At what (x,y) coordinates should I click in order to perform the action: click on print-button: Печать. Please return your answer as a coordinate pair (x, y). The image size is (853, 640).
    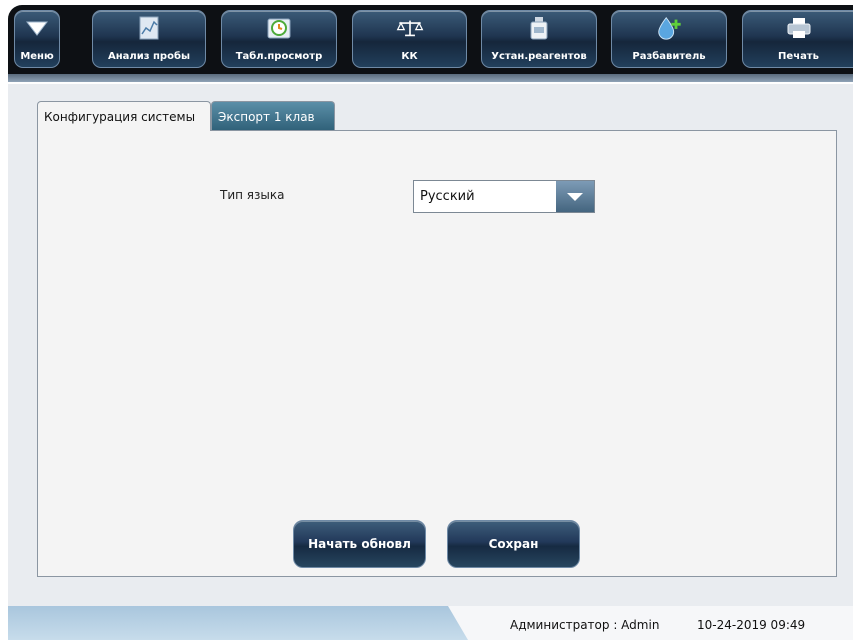
    Looking at the image, I should click on (797, 39).